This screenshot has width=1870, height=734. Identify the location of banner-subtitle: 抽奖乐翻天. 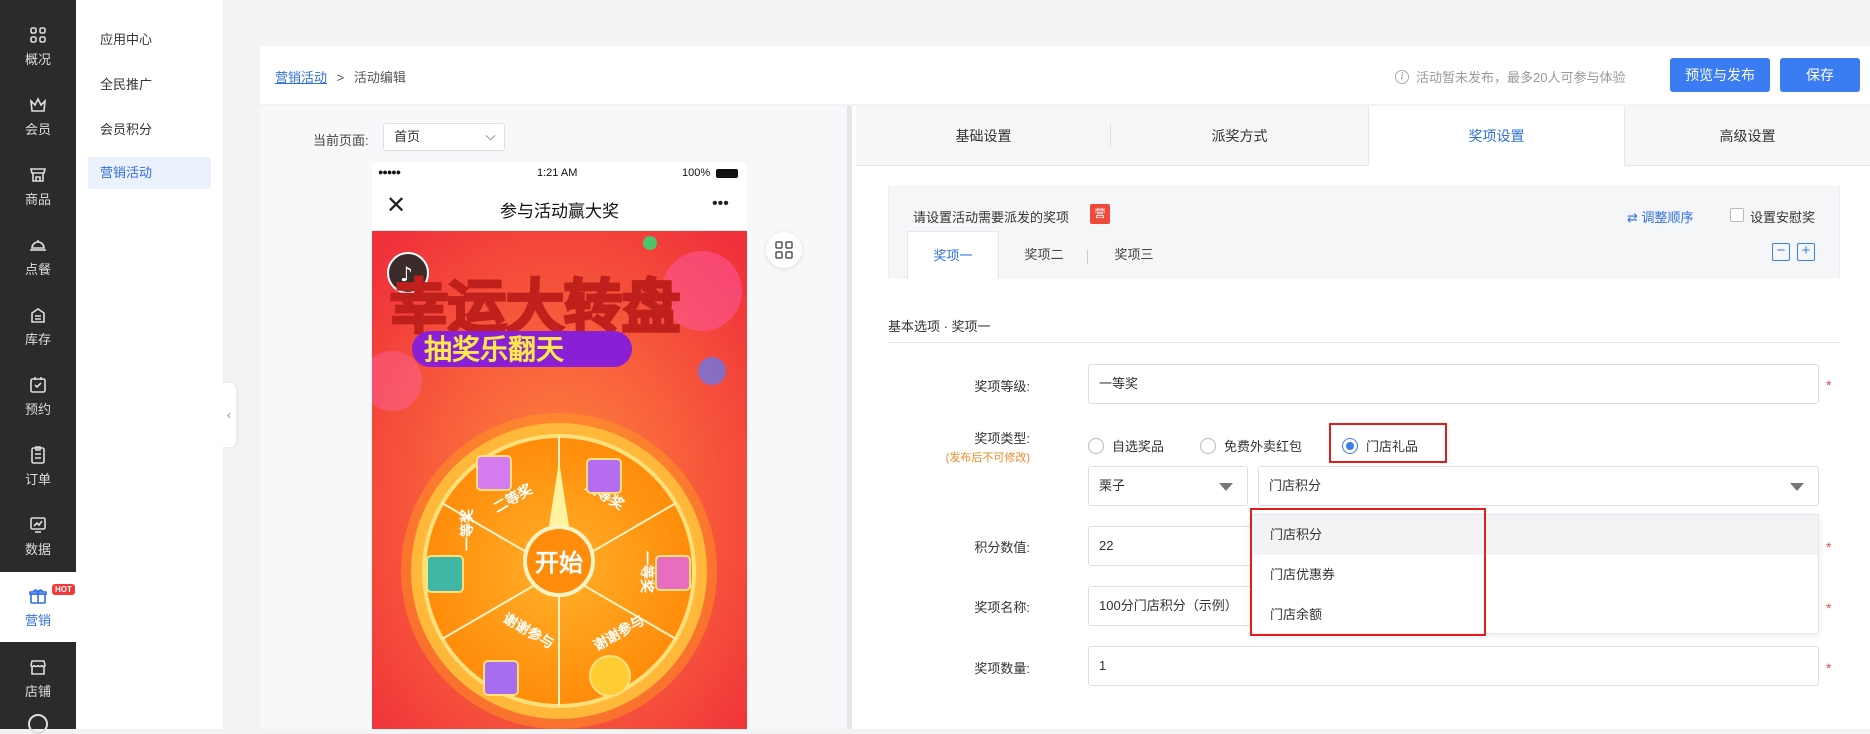
(494, 349).